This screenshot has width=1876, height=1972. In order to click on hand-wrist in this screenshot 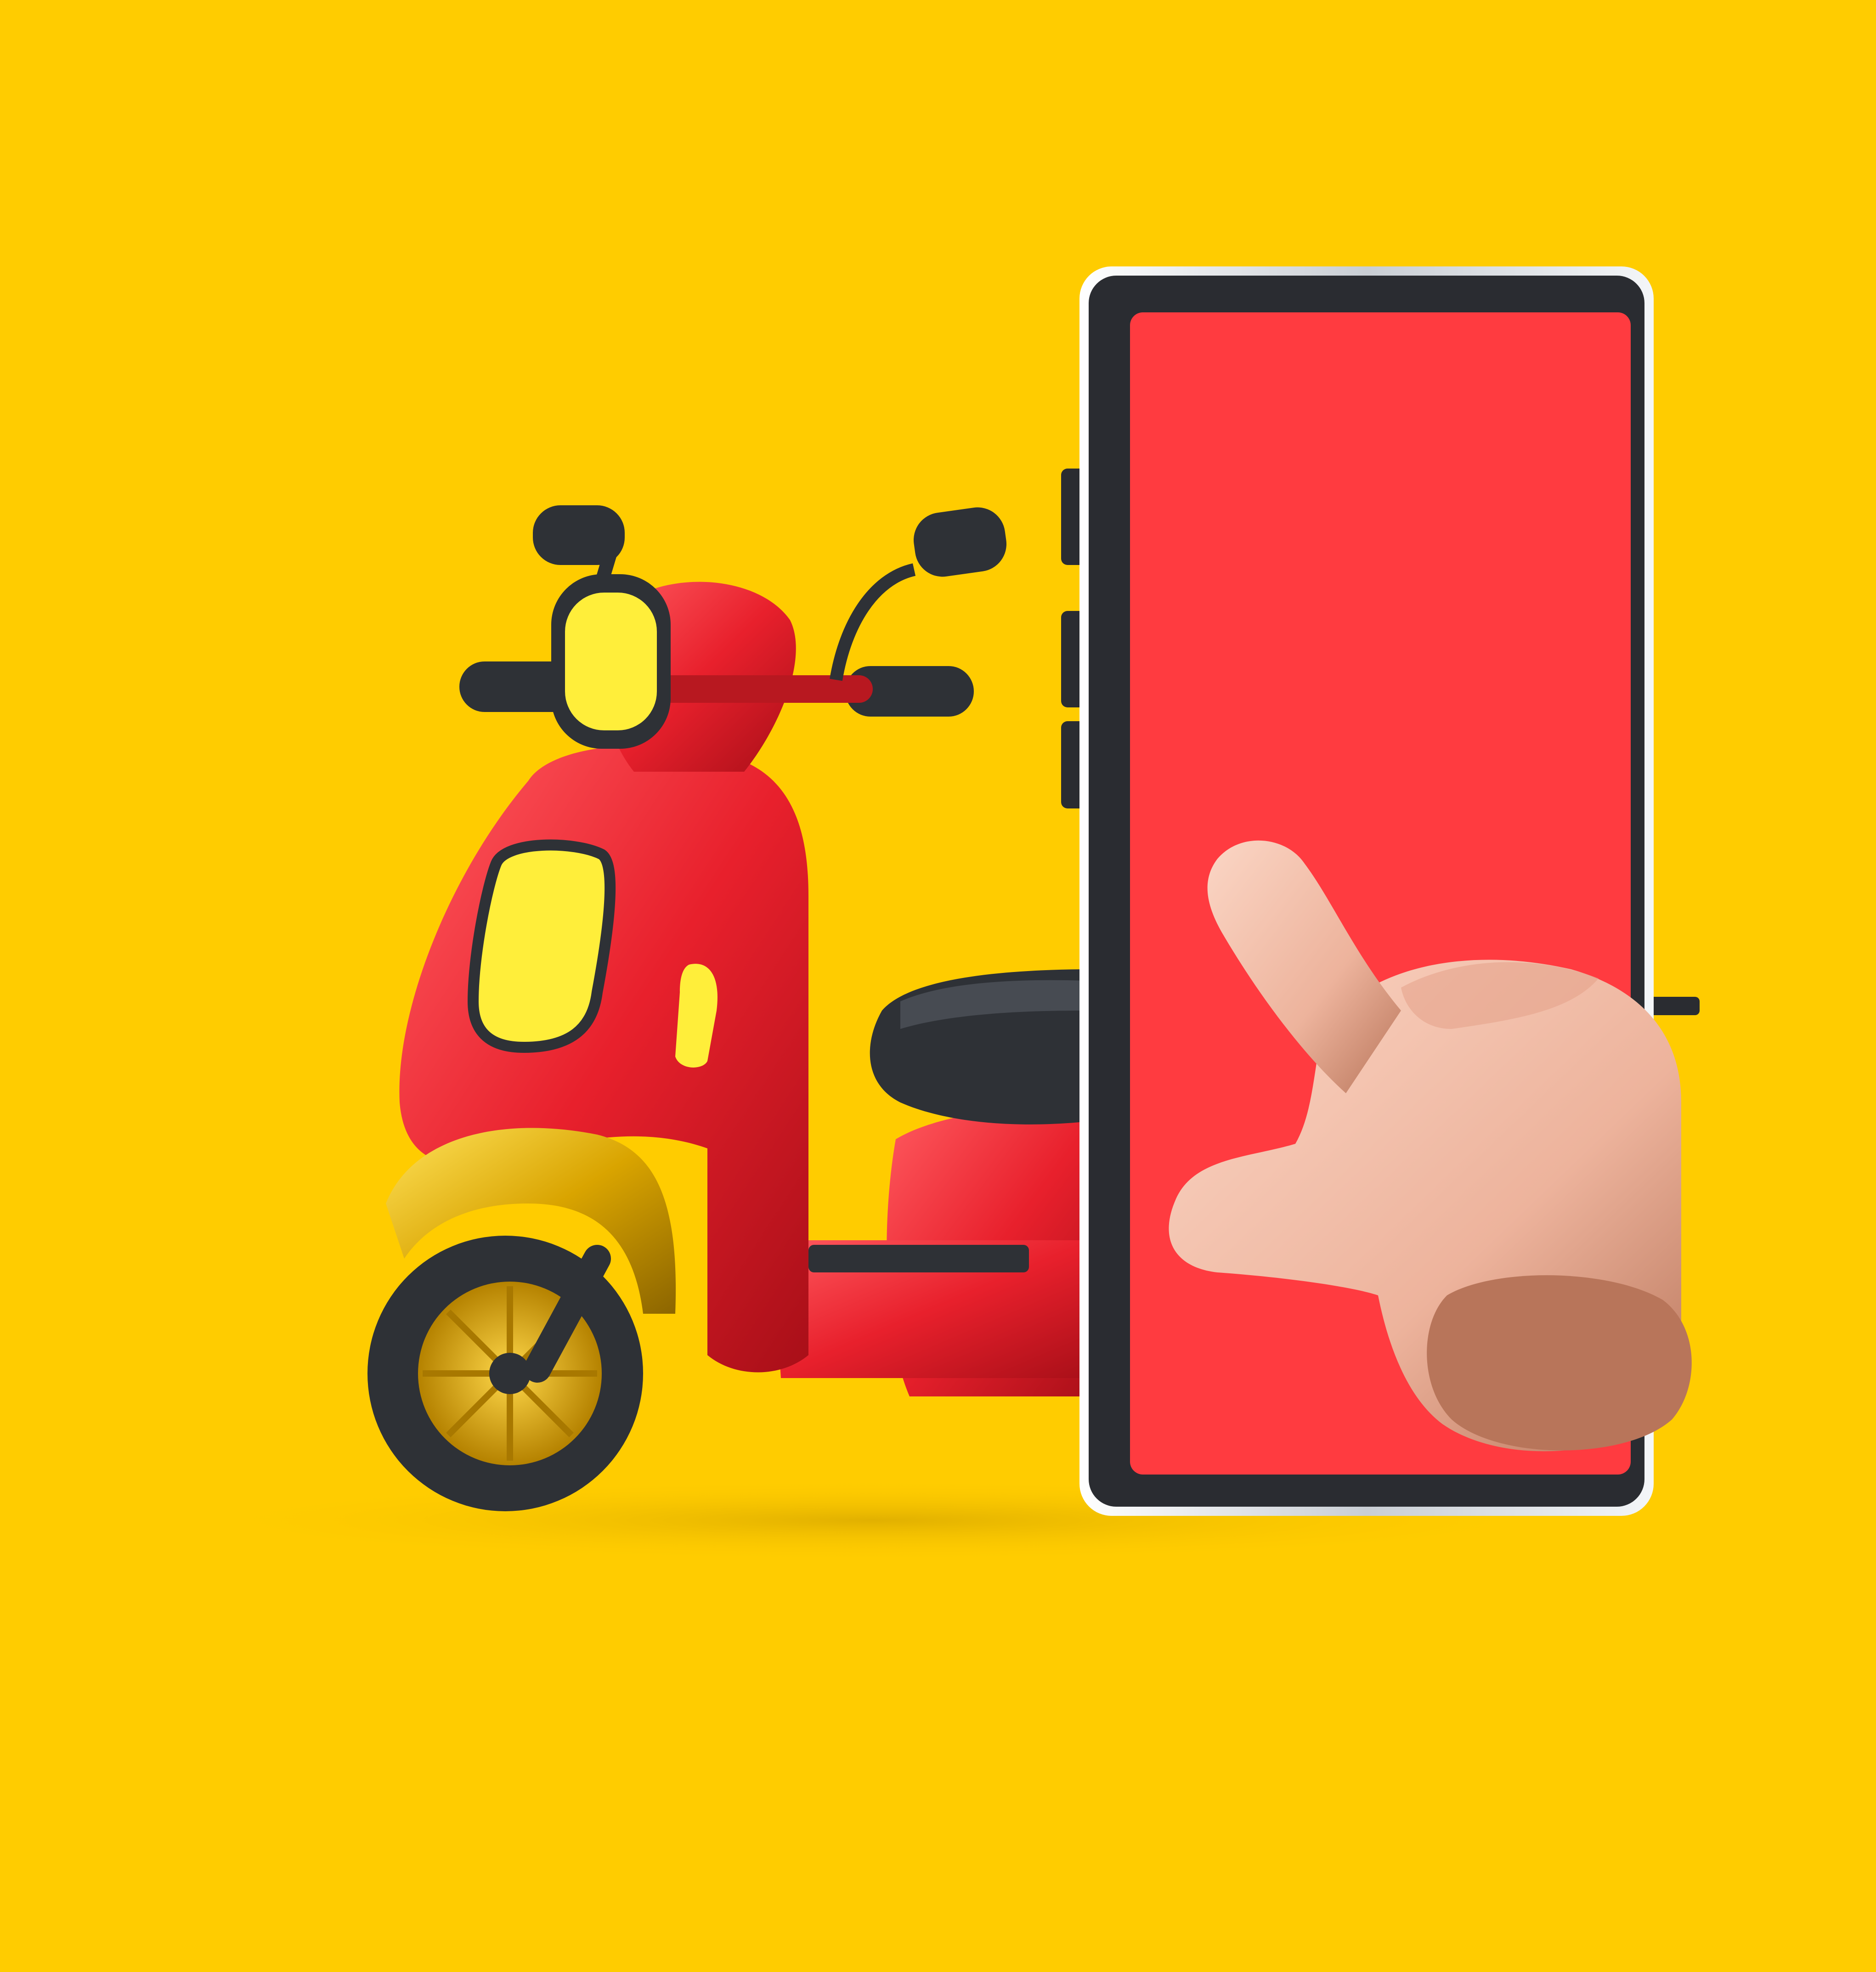, I will do `click(1559, 1363)`.